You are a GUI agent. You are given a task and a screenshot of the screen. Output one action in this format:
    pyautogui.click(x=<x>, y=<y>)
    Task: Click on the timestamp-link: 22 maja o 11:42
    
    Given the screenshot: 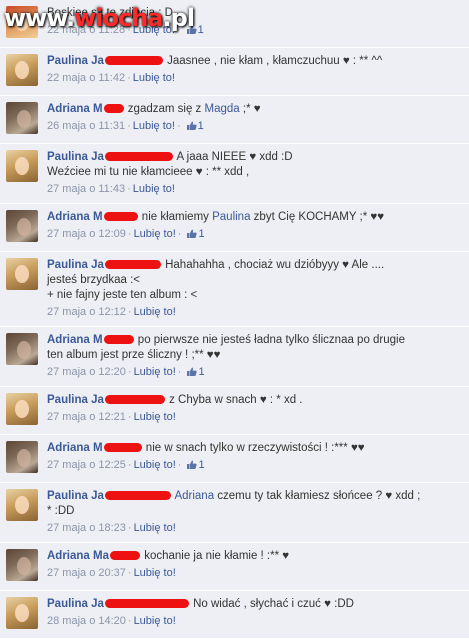 What is the action you would take?
    pyautogui.click(x=86, y=78)
    